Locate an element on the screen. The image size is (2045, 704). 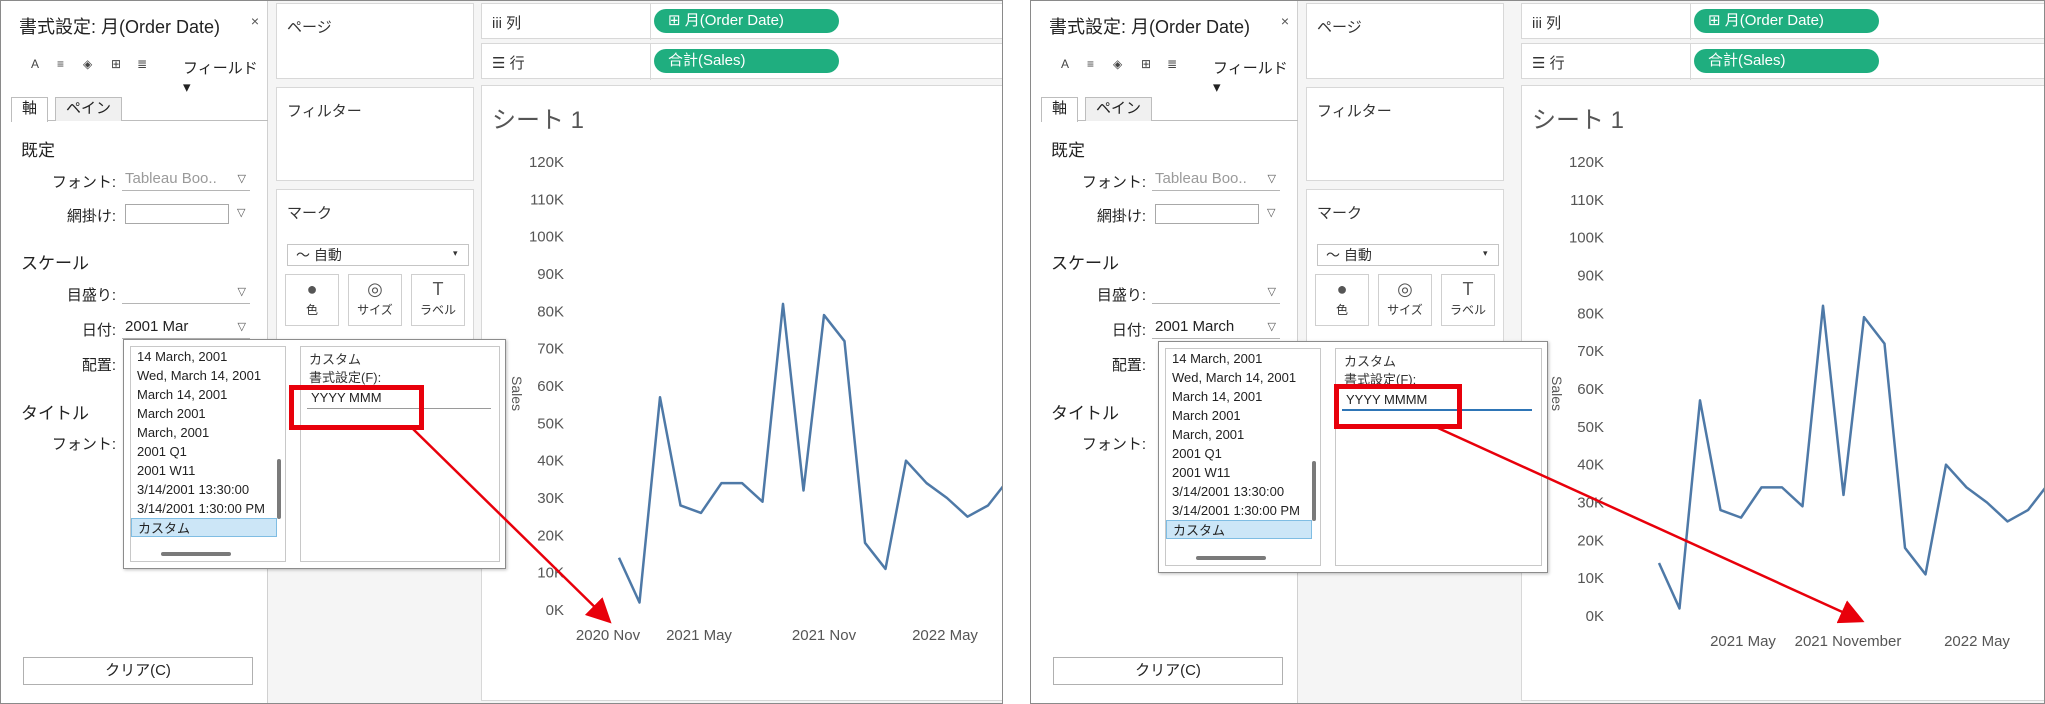
shelf-divider is located at coordinates (650, 62).